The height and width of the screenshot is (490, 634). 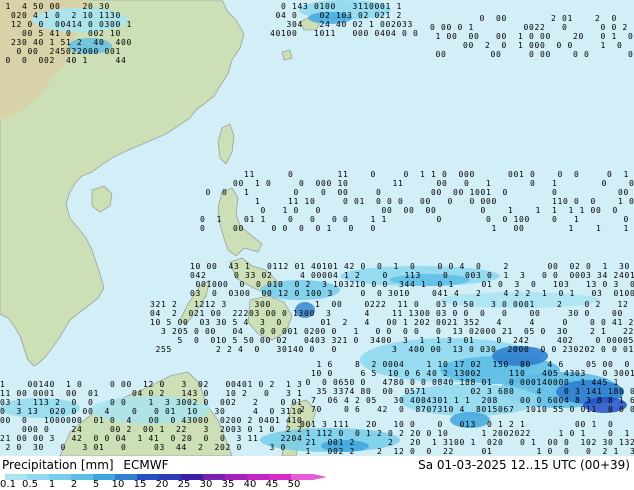 What do you see at coordinates (272, 484) in the screenshot?
I see `color-scale-label: 45` at bounding box center [272, 484].